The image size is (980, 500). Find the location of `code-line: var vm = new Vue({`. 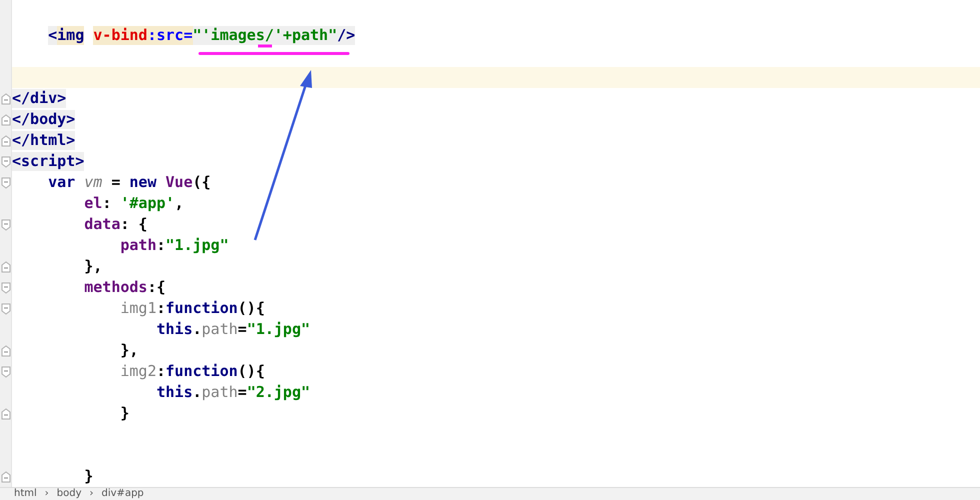

code-line: var vm = new Vue({ is located at coordinates (129, 182).